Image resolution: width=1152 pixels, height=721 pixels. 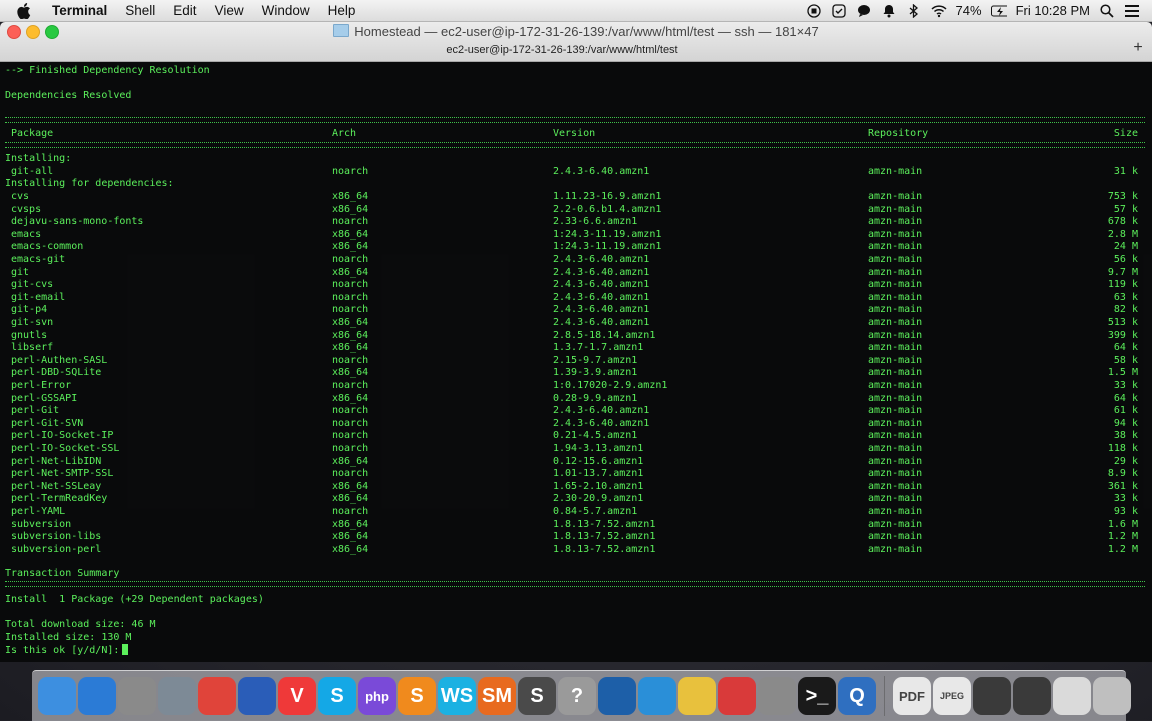 I want to click on menu-edit: Edit, so click(x=184, y=10).